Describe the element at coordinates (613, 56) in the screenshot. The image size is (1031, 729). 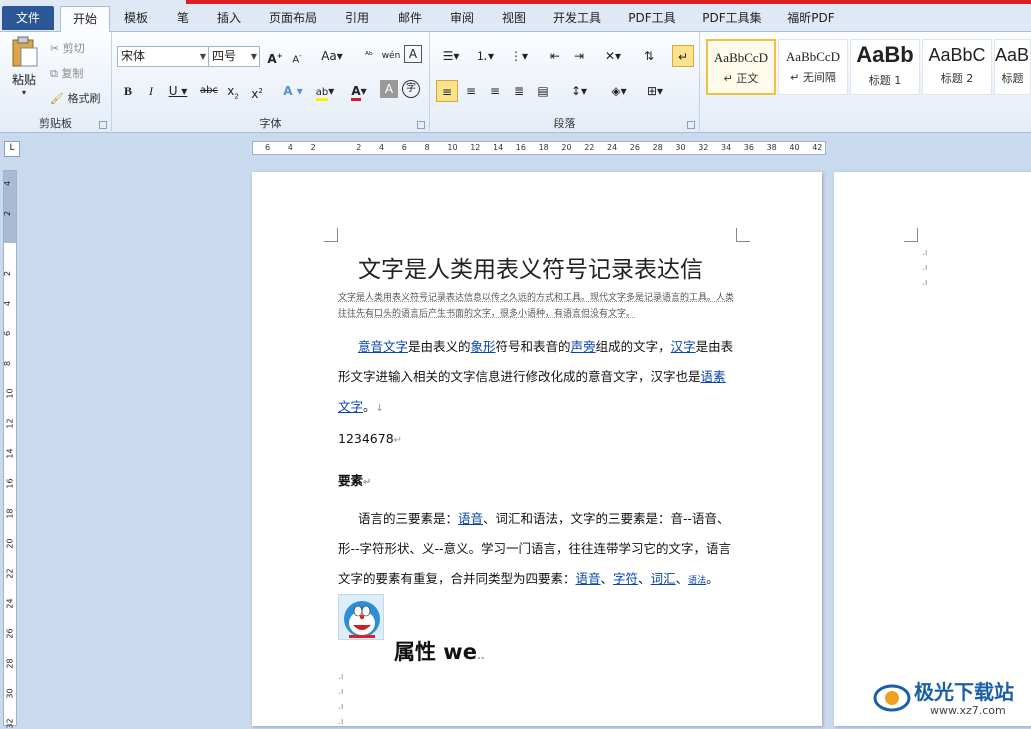
I see `chinese-layout-icon: ✕▾` at that location.